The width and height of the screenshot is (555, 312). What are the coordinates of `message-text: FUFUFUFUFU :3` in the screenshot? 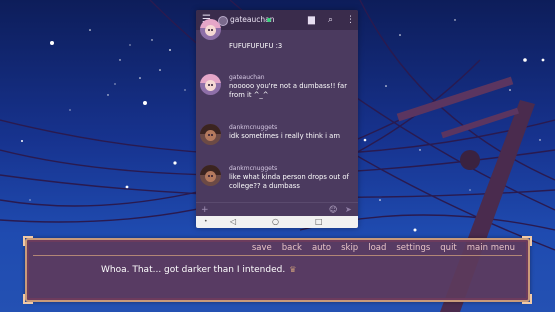 It's located at (256, 46).